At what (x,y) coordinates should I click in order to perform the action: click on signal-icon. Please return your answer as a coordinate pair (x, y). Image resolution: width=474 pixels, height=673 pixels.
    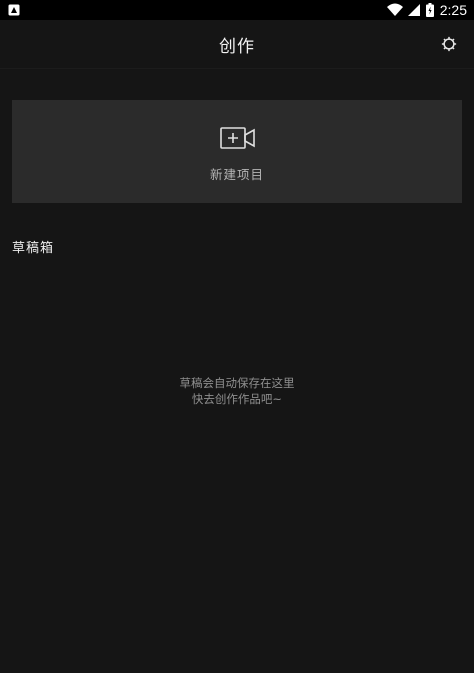
    Looking at the image, I should click on (413, 10).